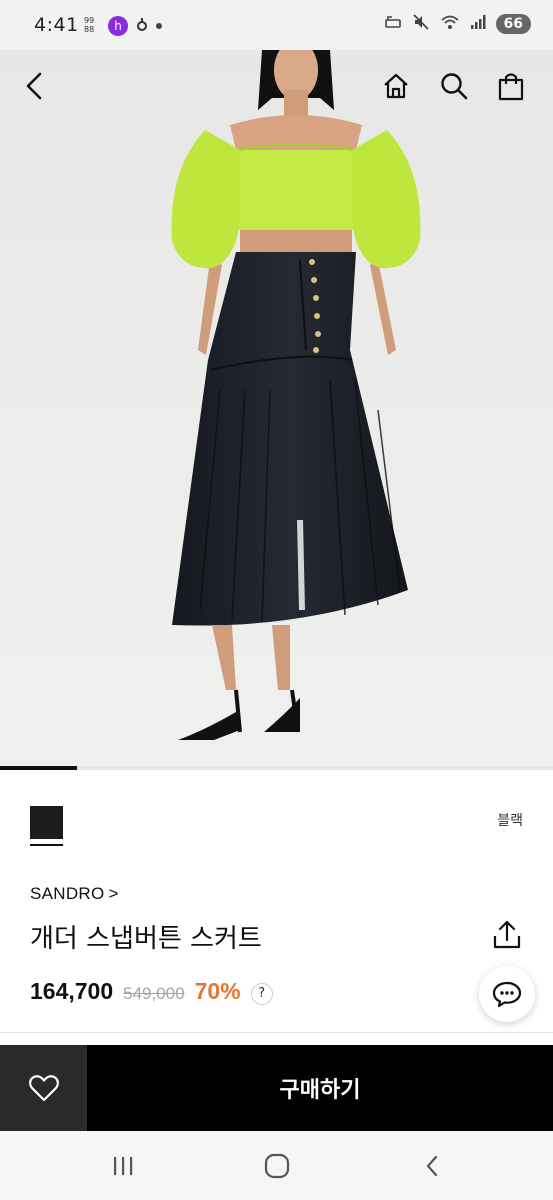 The height and width of the screenshot is (1200, 553). I want to click on system-home-button, so click(277, 1166).